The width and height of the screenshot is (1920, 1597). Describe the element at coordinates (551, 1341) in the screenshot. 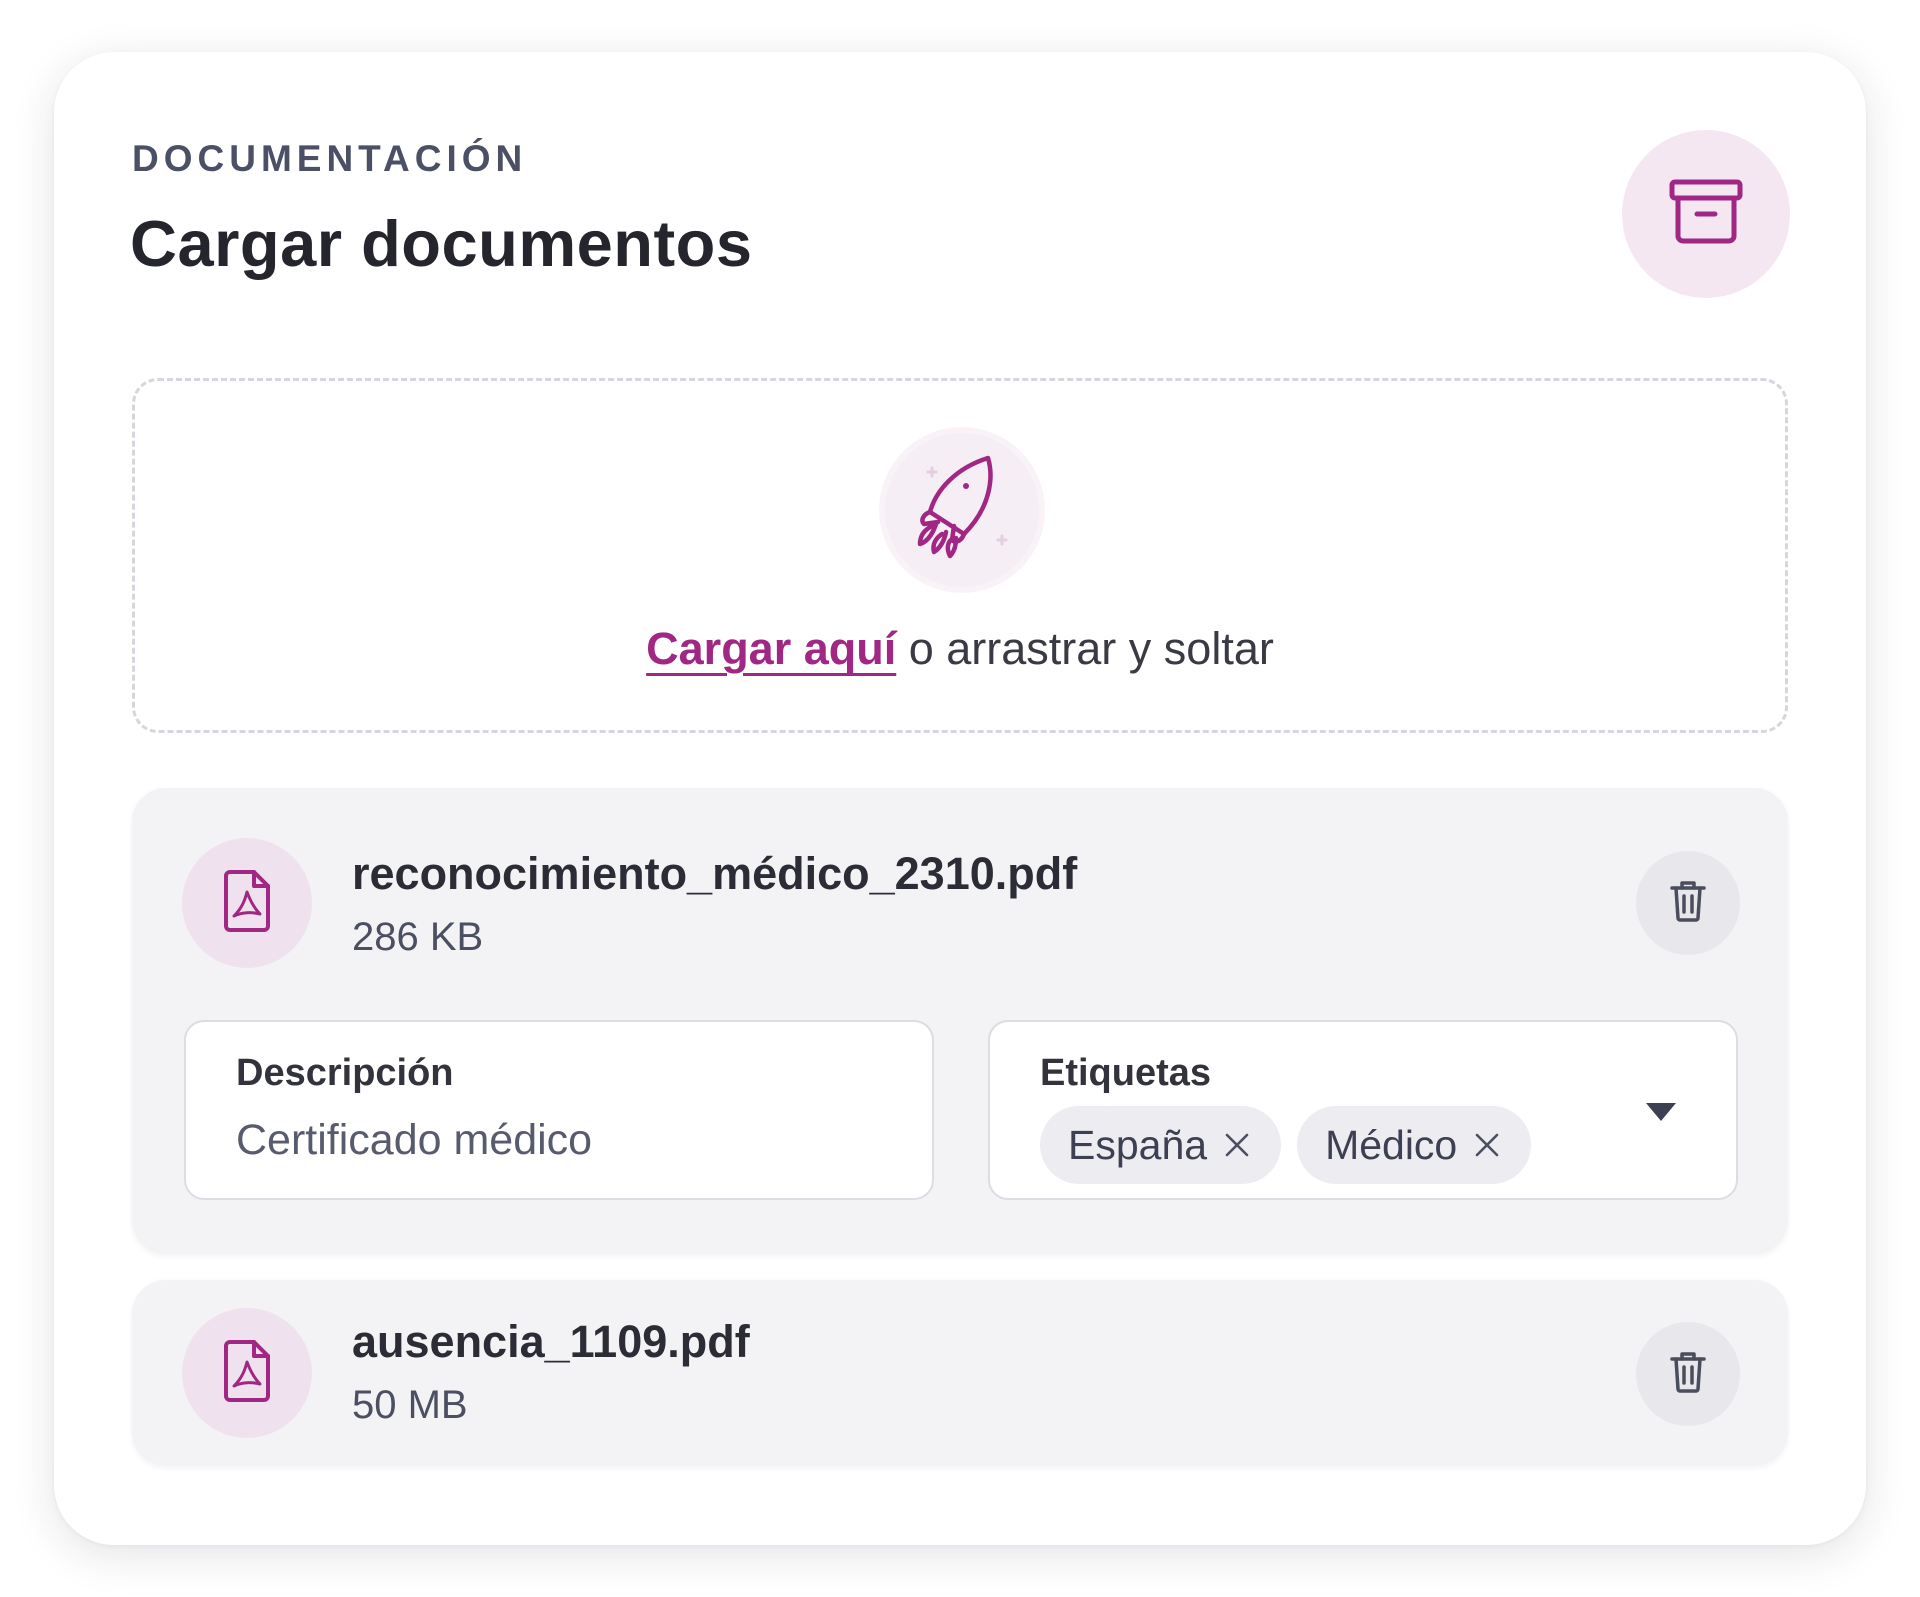

I see `file-name: ausencia_1109.pdf` at that location.